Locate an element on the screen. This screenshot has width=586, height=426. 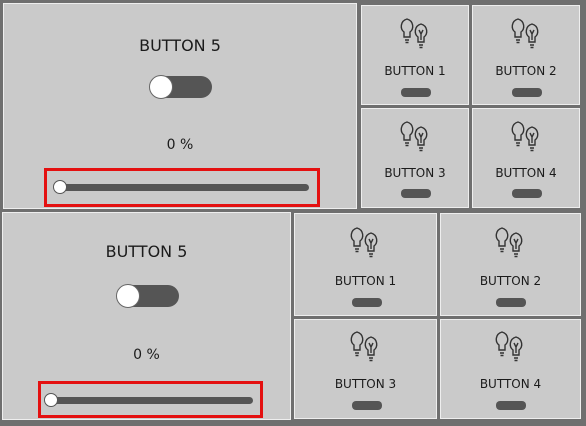
light-button-panel-3: BUTTON 3 is located at coordinates (415, 158).